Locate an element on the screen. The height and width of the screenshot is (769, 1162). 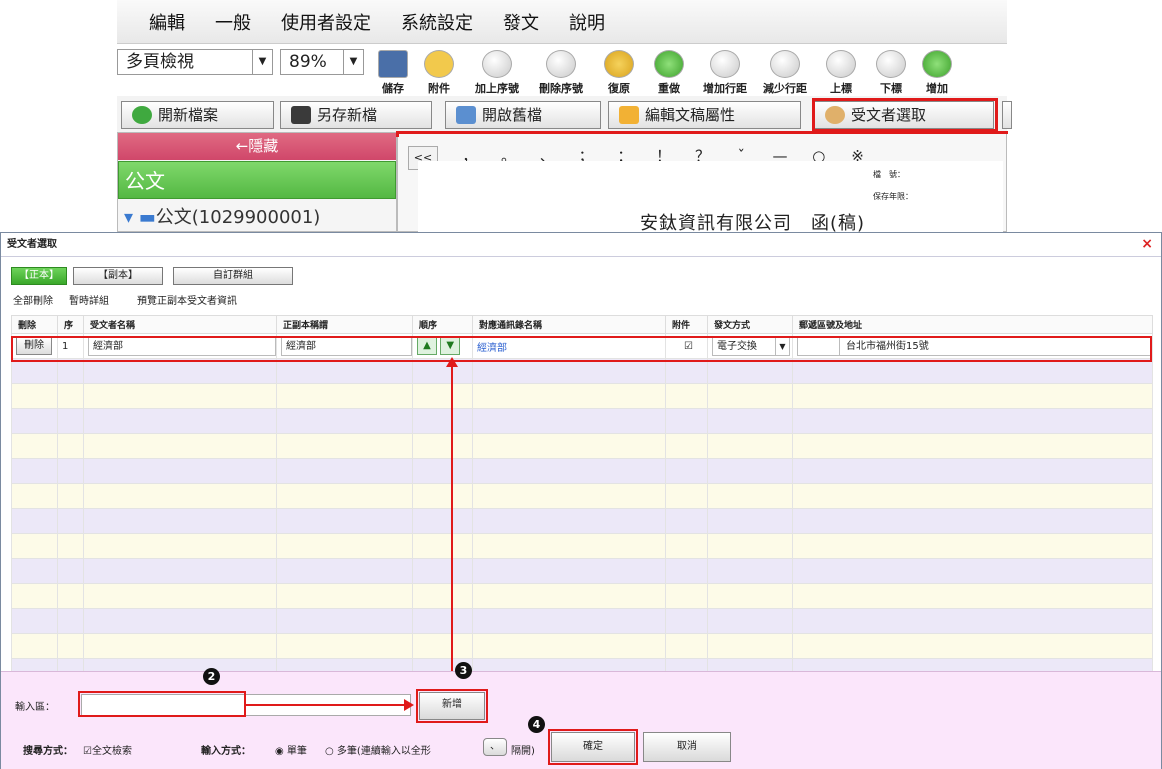
subscript-icon is located at coordinates (891, 64).